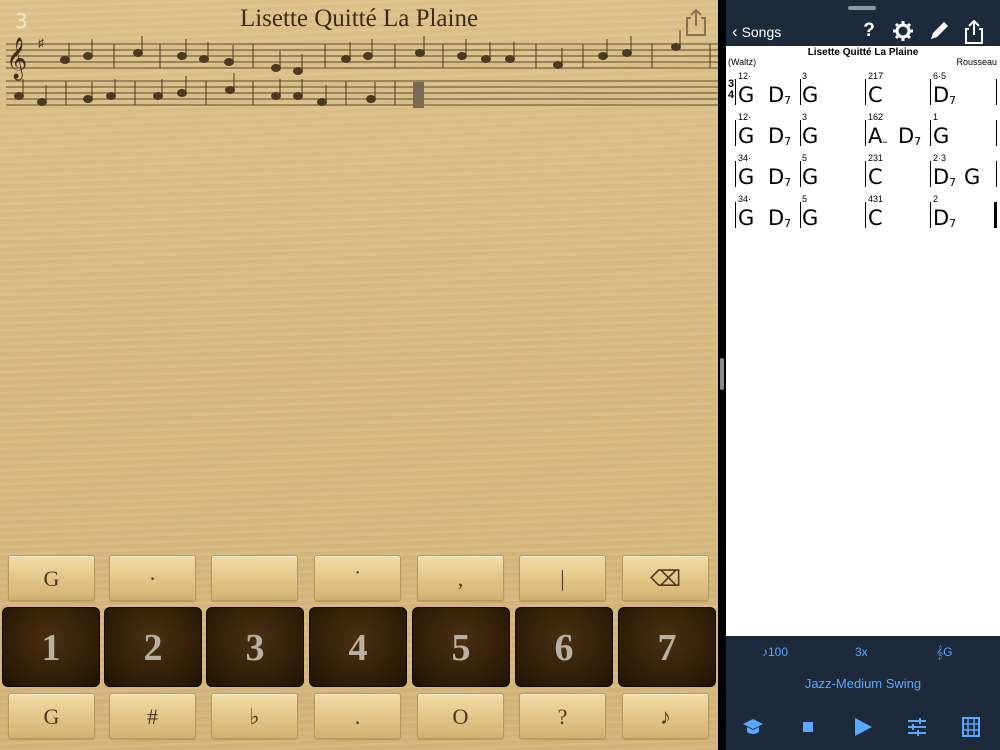 This screenshot has width=1000, height=750. I want to click on bottom-key-2: #, so click(152, 716).